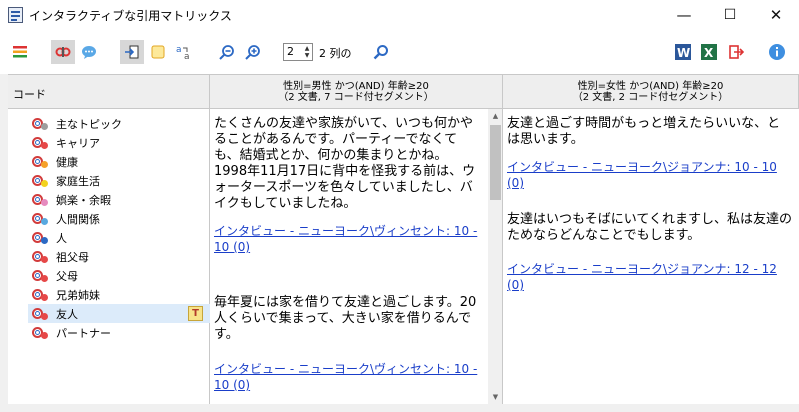  I want to click on column-header-2-title: 性別=女性 かつ(AND) 年齢≥20, so click(650, 86).